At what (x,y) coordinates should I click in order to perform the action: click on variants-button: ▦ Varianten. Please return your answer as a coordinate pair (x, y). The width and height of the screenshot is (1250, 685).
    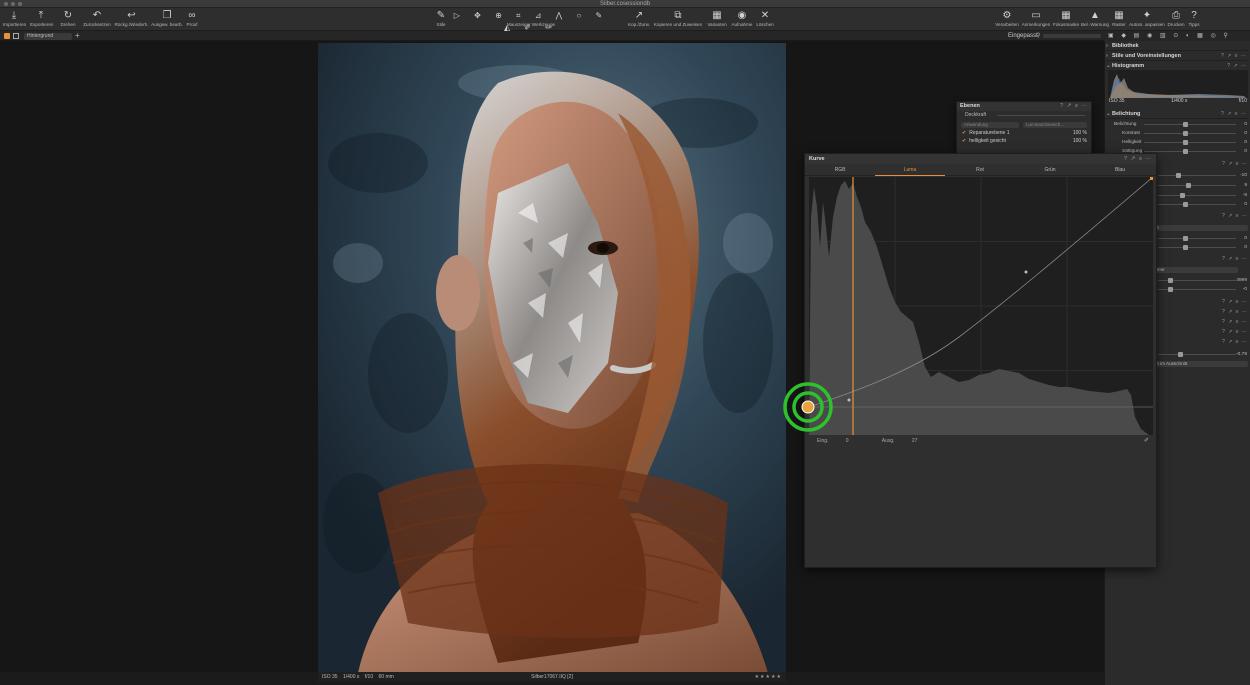
    Looking at the image, I should click on (717, 20).